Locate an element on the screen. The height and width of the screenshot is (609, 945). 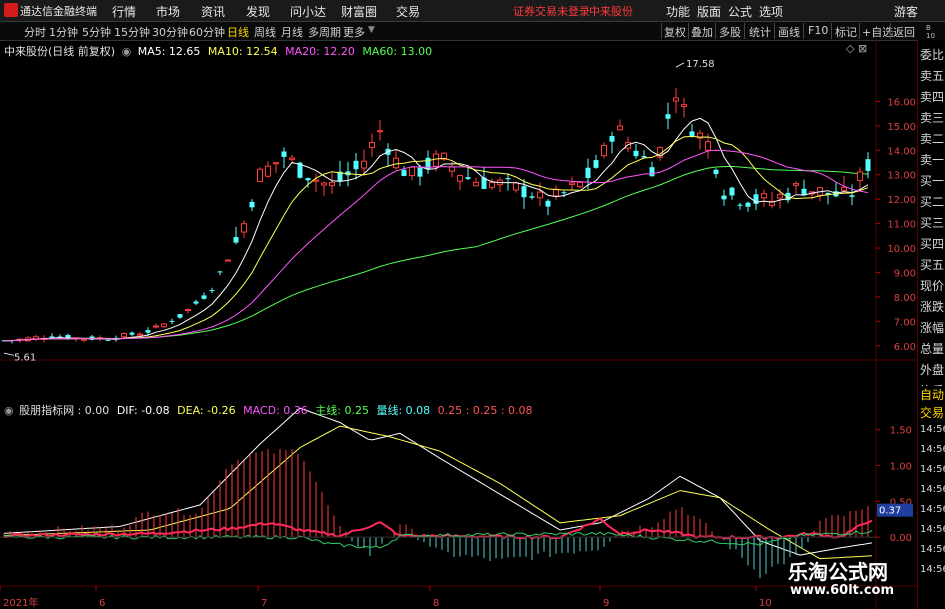
legend-dea: DEA: -0.26 is located at coordinates (206, 410).